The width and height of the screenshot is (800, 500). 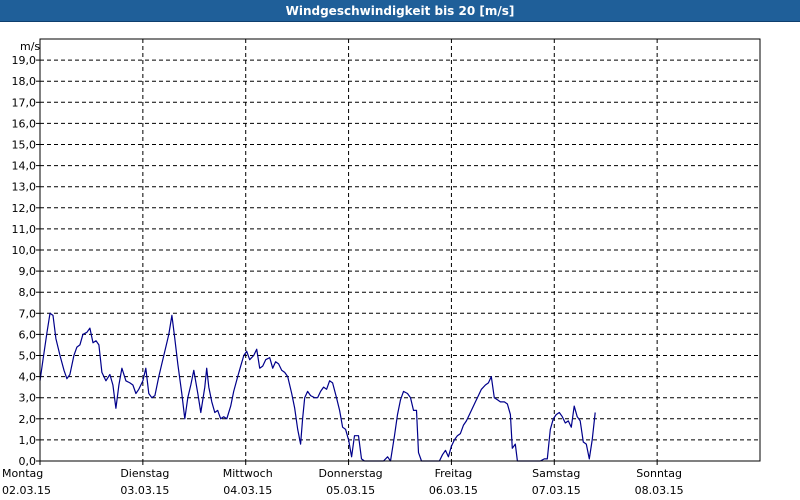 I want to click on y-tick-label: 17,0, so click(x=24, y=102).